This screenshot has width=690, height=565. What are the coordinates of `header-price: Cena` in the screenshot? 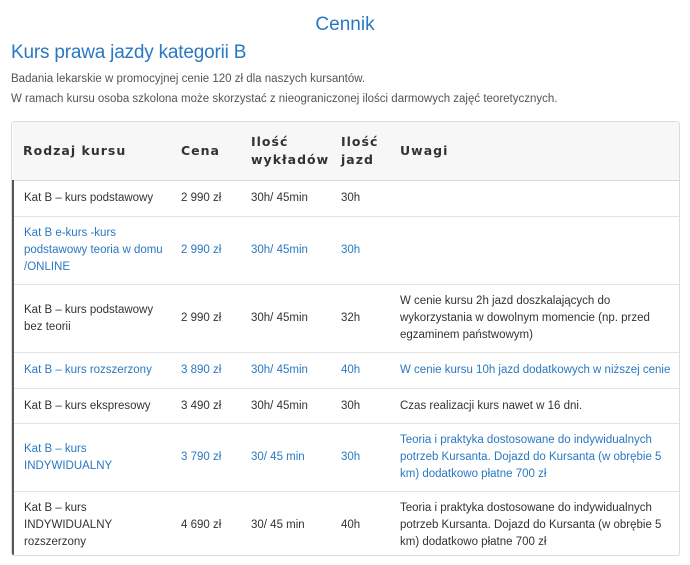 It's located at (206, 151).